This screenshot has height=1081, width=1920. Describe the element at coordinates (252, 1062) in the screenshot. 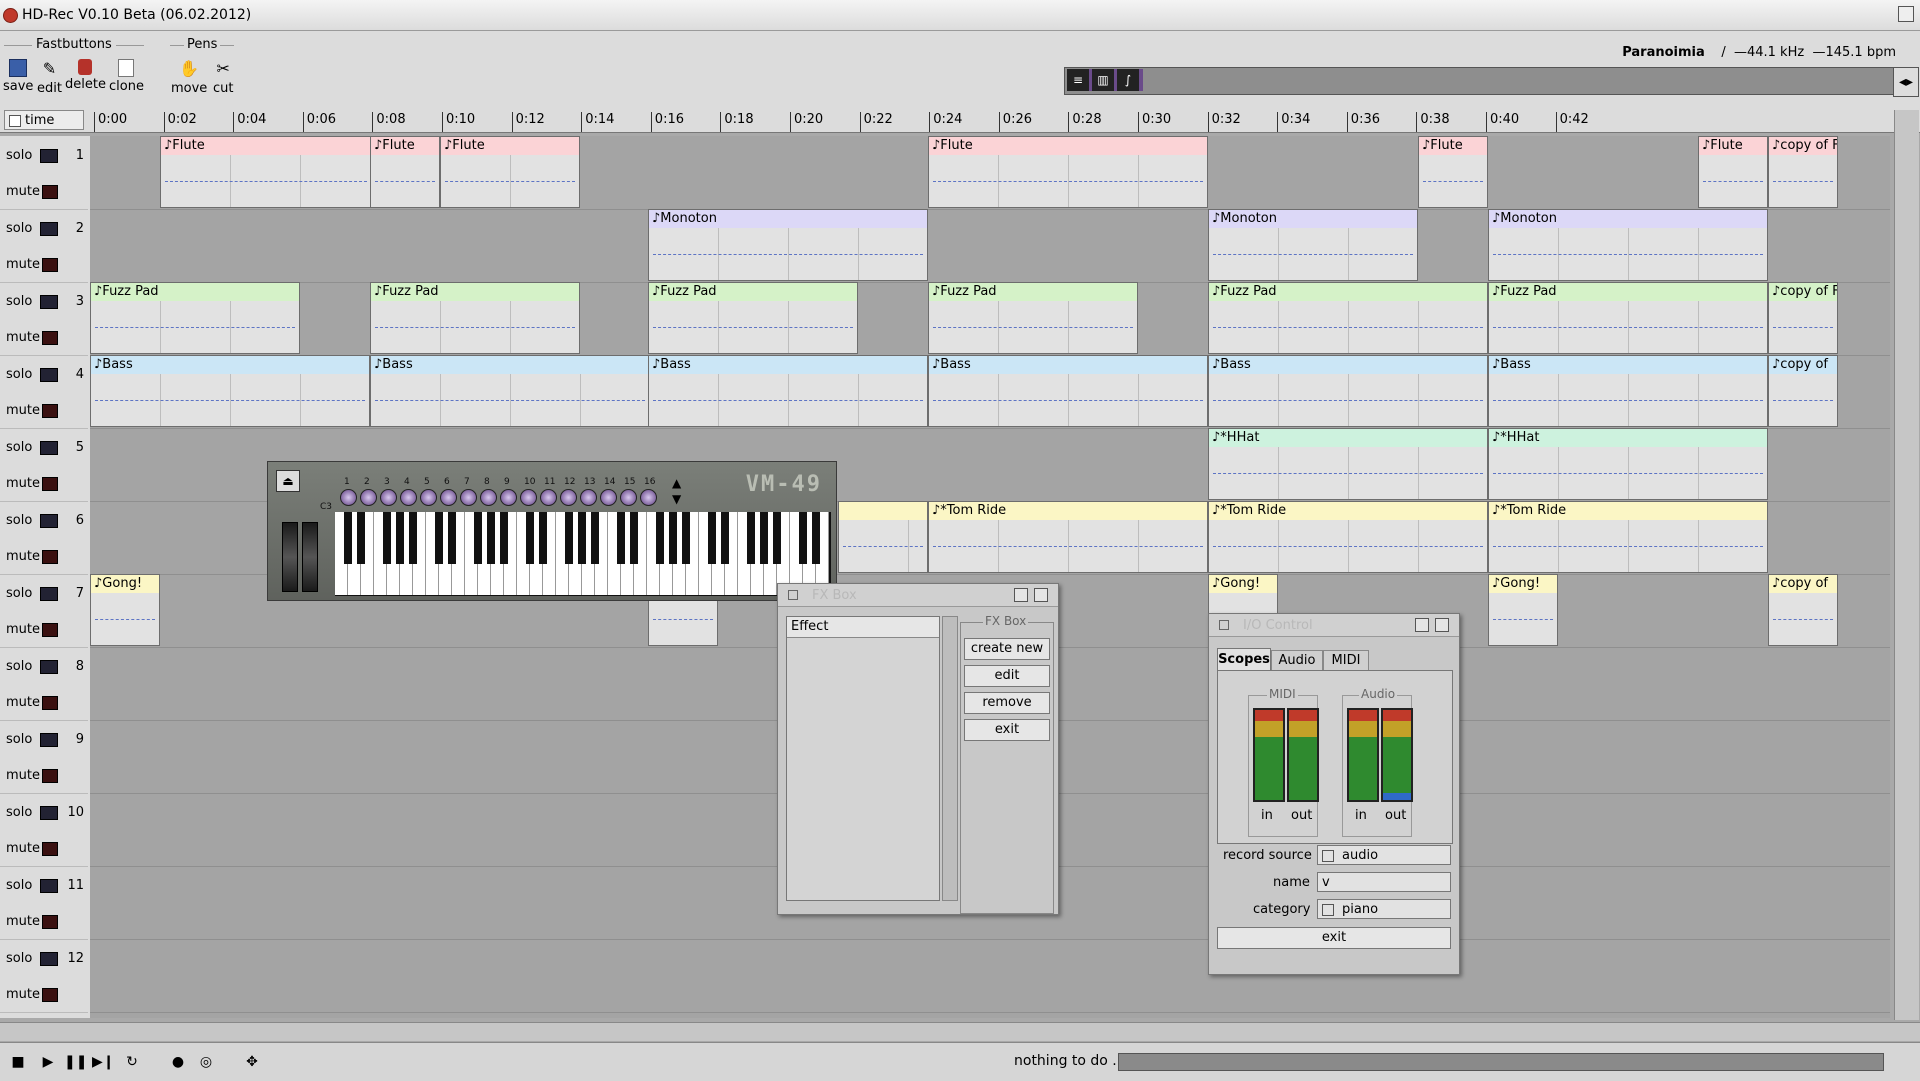

I see `move-cross-icon: ✥` at that location.